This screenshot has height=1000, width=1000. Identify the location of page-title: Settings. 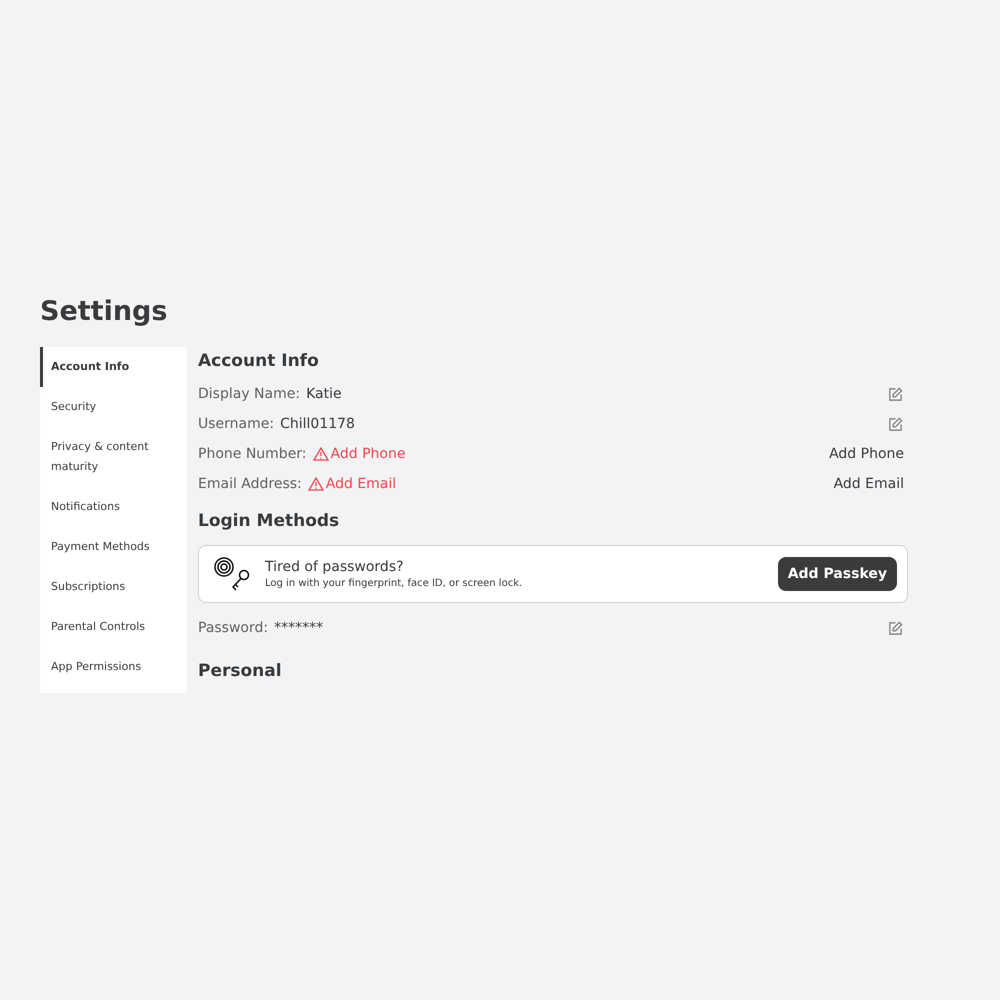
(104, 311).